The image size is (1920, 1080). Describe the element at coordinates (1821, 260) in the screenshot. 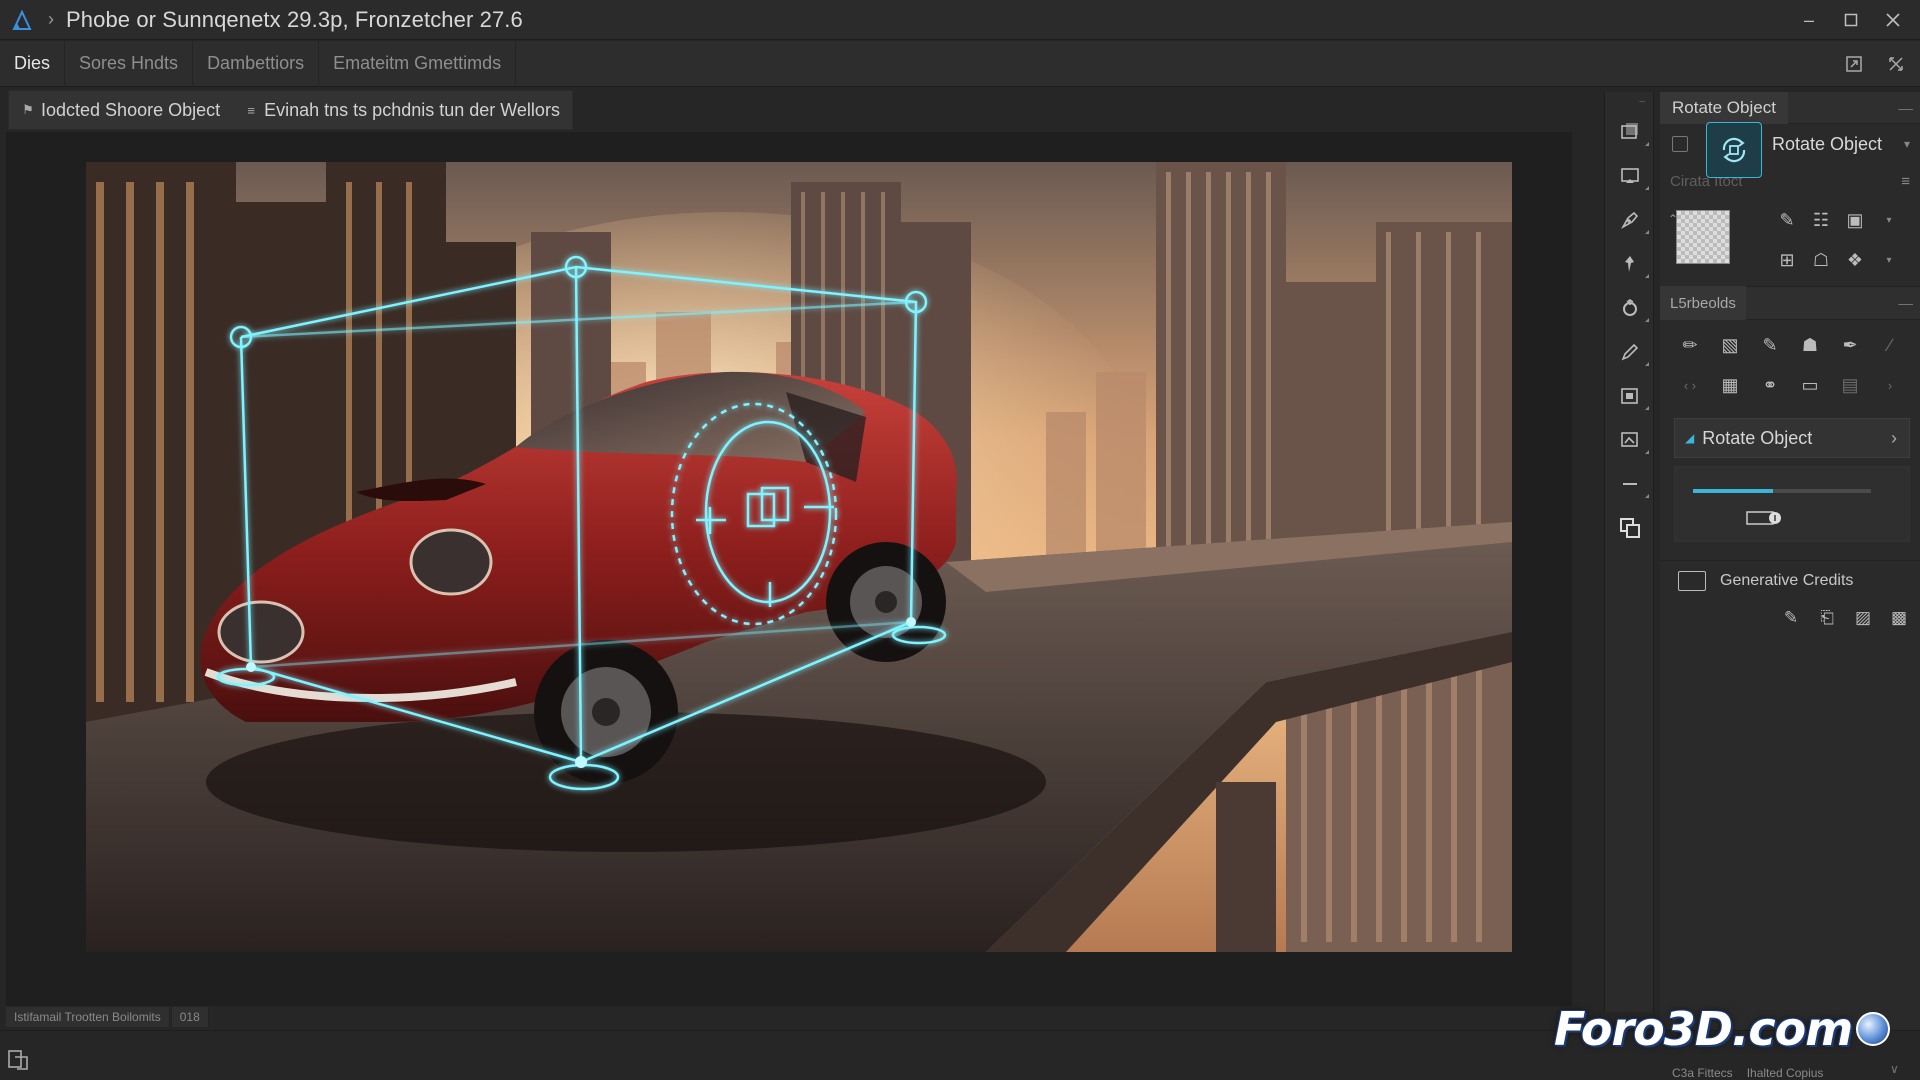

I see `stamp-icon: ☖` at that location.